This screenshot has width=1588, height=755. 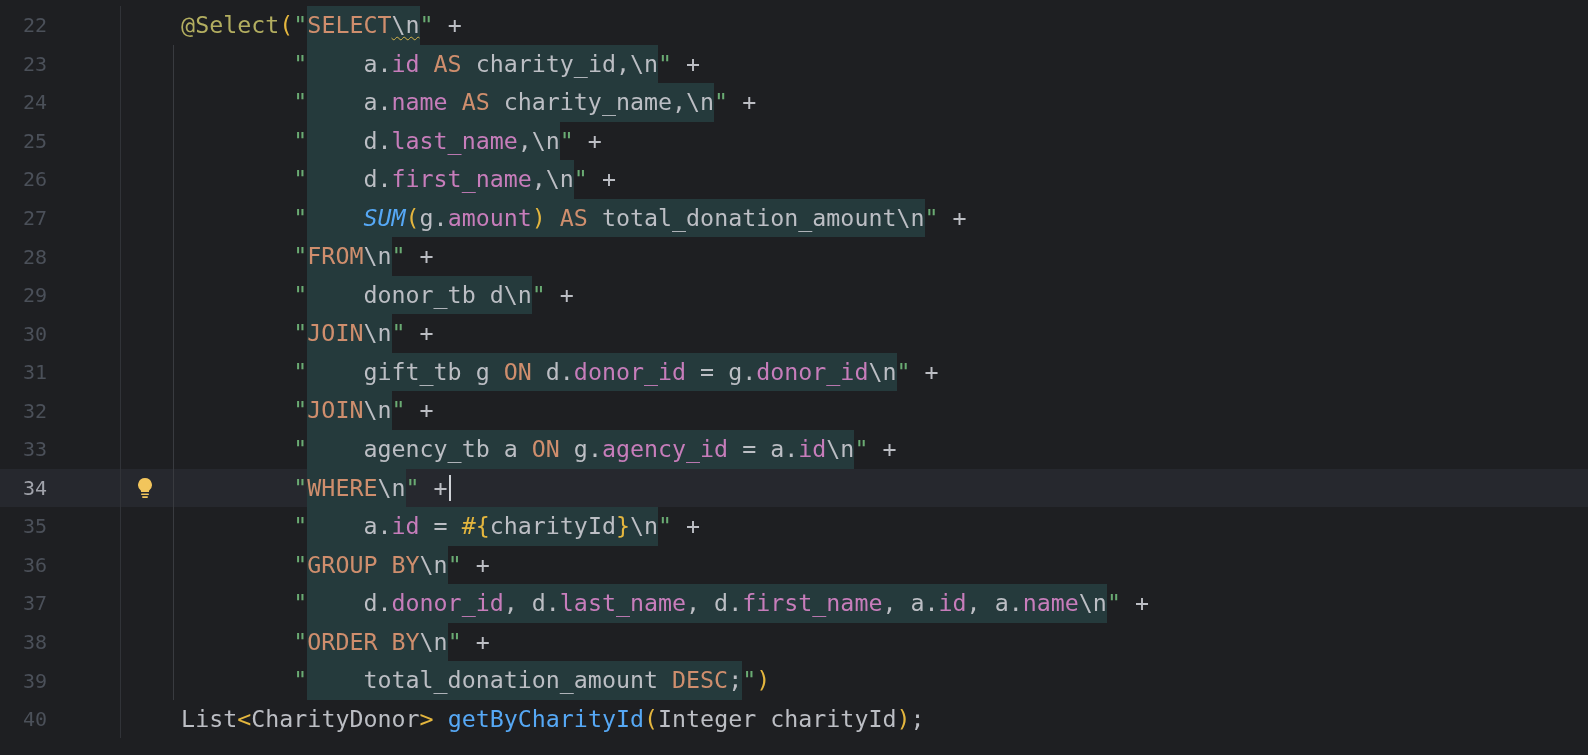 What do you see at coordinates (293, 25) in the screenshot?
I see `code-line: @Select("SELECT\n" +` at bounding box center [293, 25].